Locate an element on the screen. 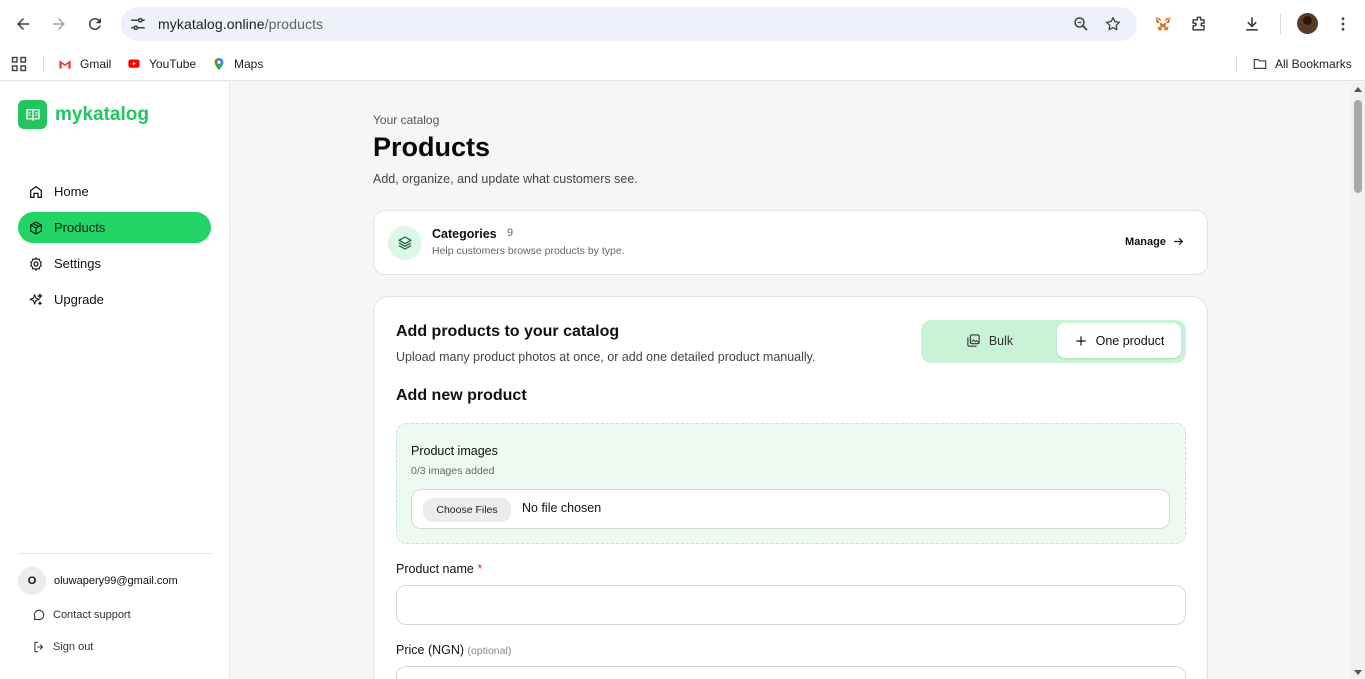 Image resolution: width=1365 pixels, height=679 pixels. product-name-input is located at coordinates (791, 605).